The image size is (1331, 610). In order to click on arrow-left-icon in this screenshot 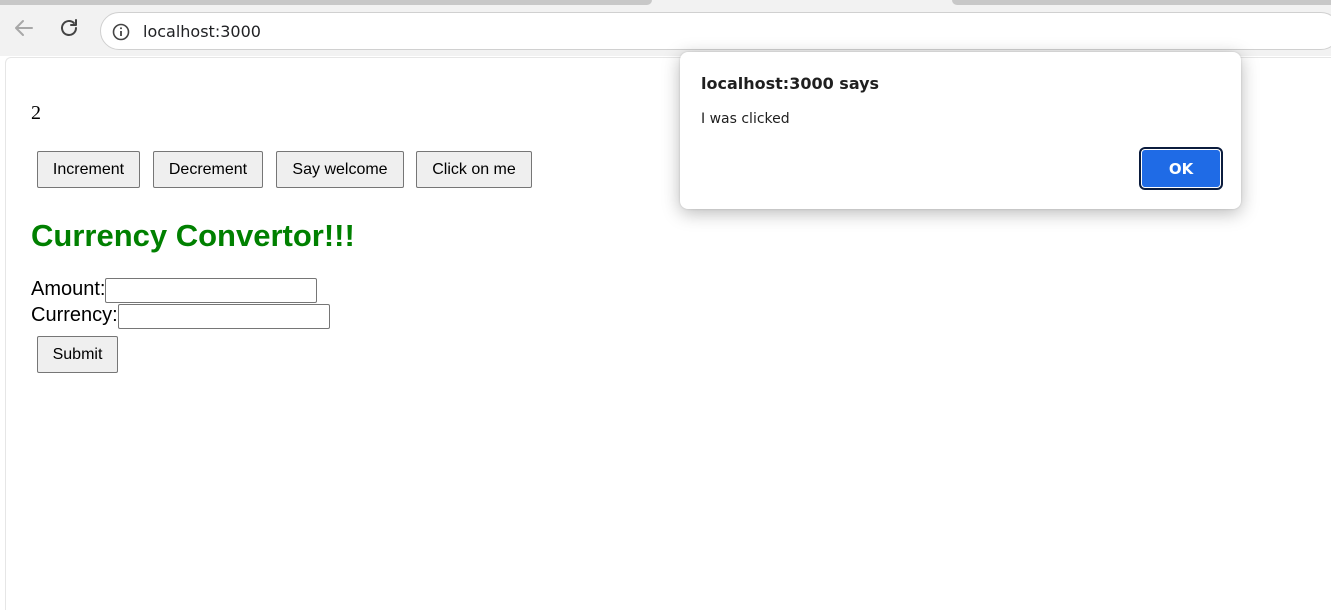, I will do `click(24, 30)`.